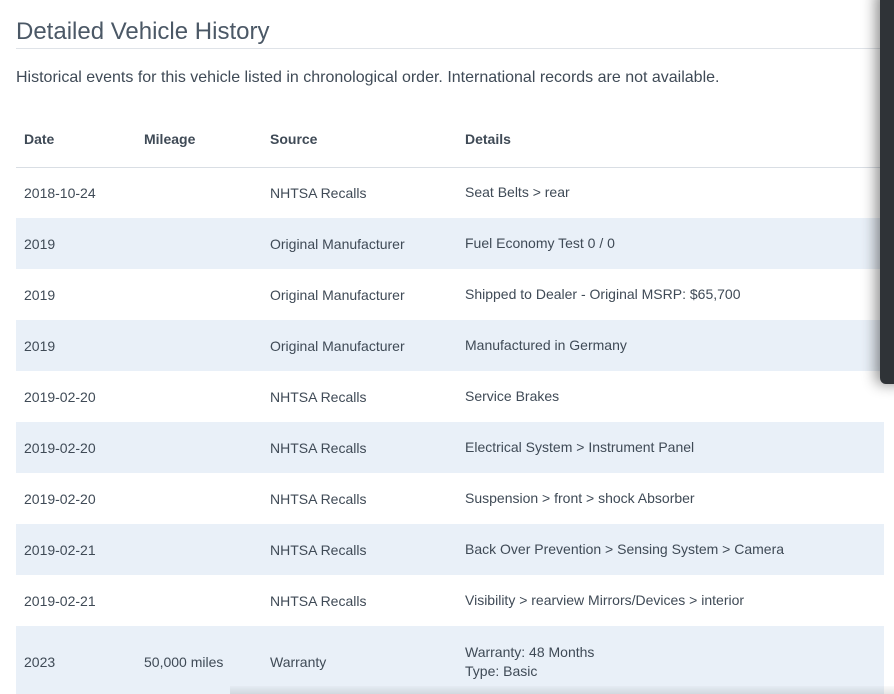 Image resolution: width=894 pixels, height=694 pixels. I want to click on cell-details: Electrical System > Instrument Panel, so click(670, 447).